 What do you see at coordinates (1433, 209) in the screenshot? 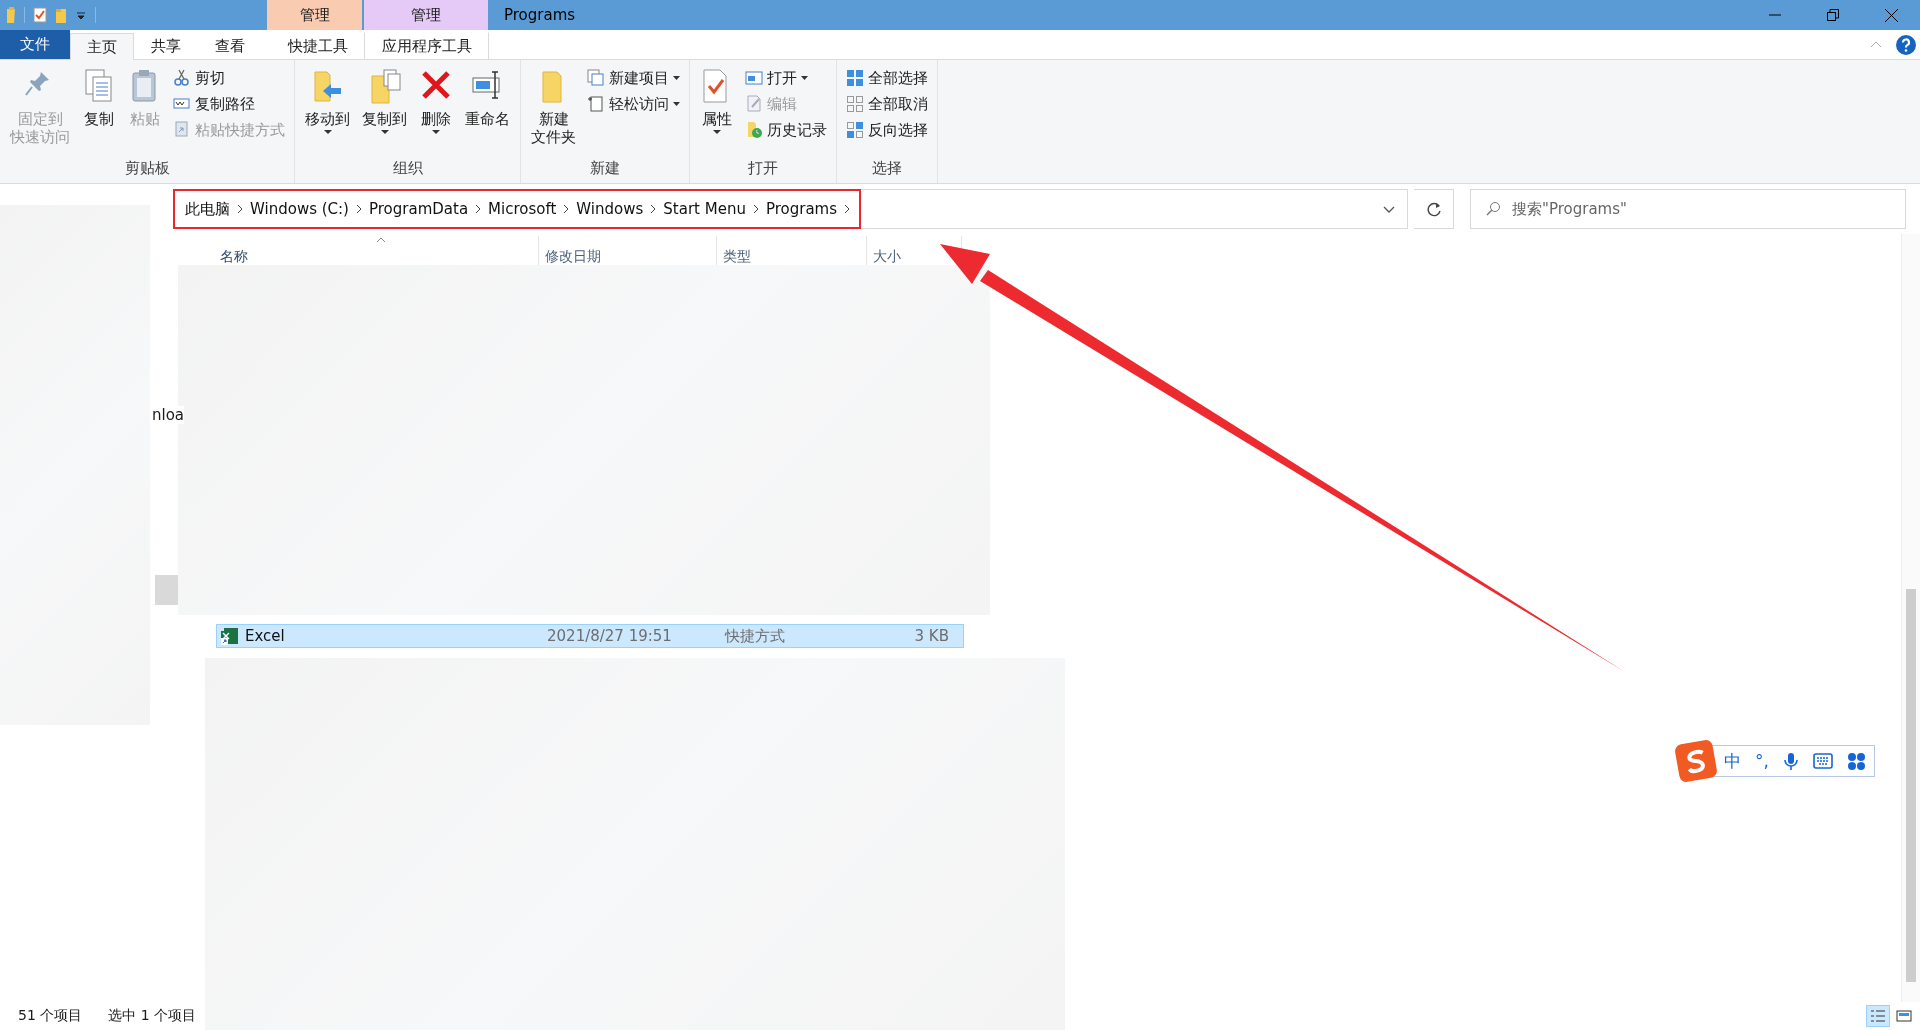
I see `refresh-icon` at bounding box center [1433, 209].